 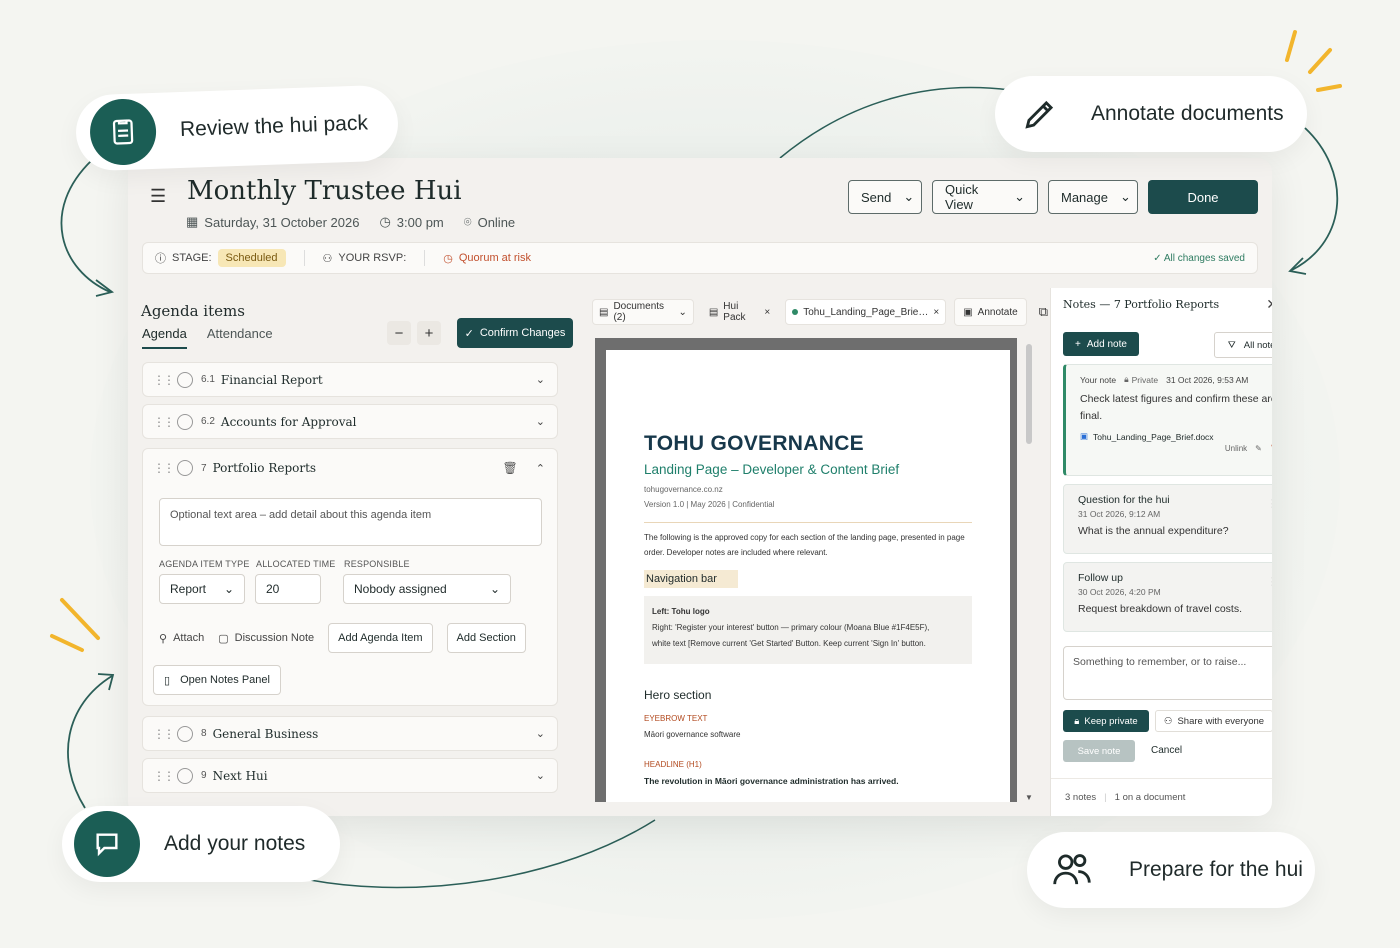 What do you see at coordinates (1269, 304) in the screenshot?
I see `close-icon: ✕` at bounding box center [1269, 304].